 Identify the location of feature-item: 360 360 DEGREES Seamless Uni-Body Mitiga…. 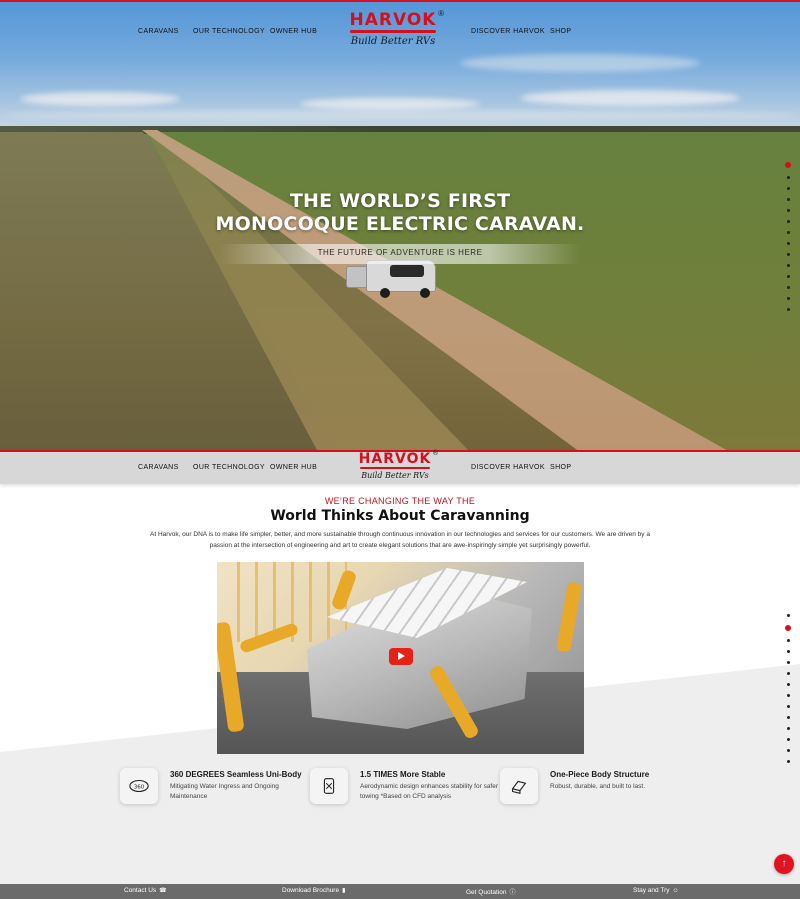
(210, 788).